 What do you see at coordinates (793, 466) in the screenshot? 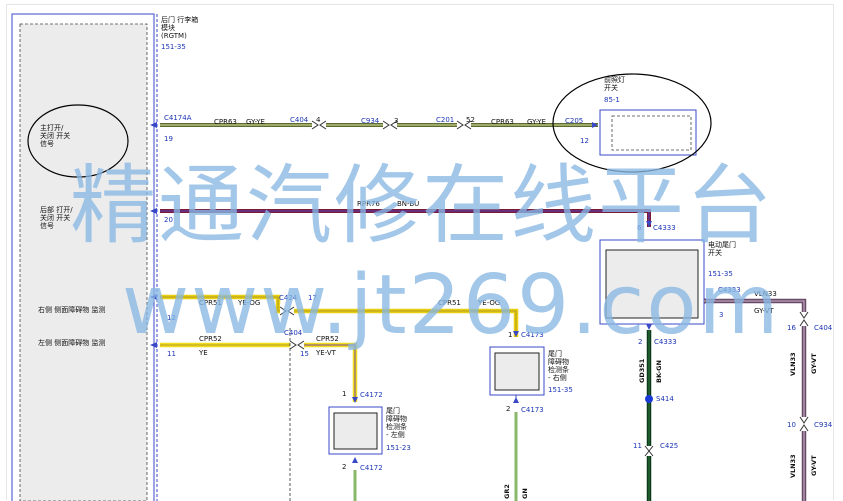
I see `circuit-vln33-v2: VLN33` at bounding box center [793, 466].